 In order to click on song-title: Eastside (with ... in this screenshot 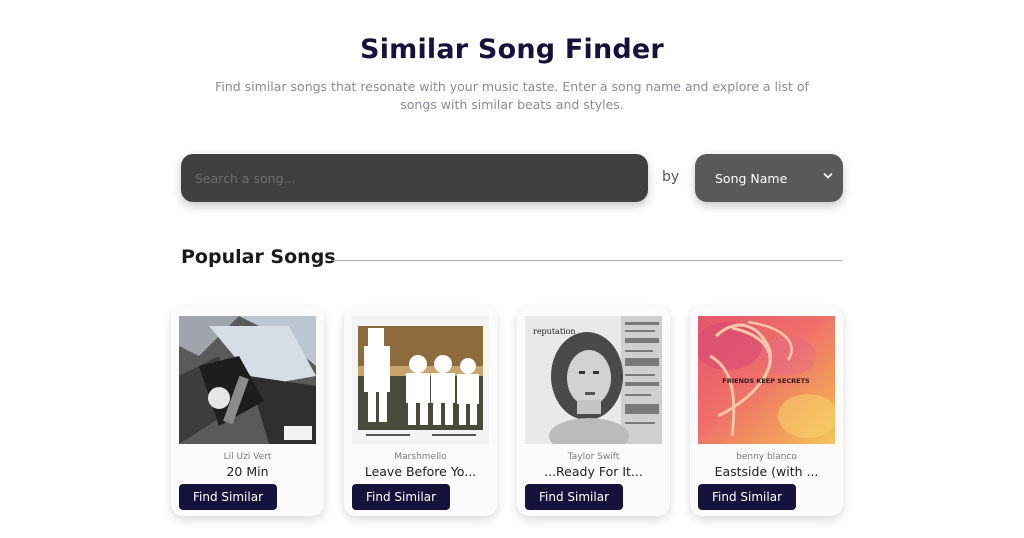, I will do `click(766, 471)`.